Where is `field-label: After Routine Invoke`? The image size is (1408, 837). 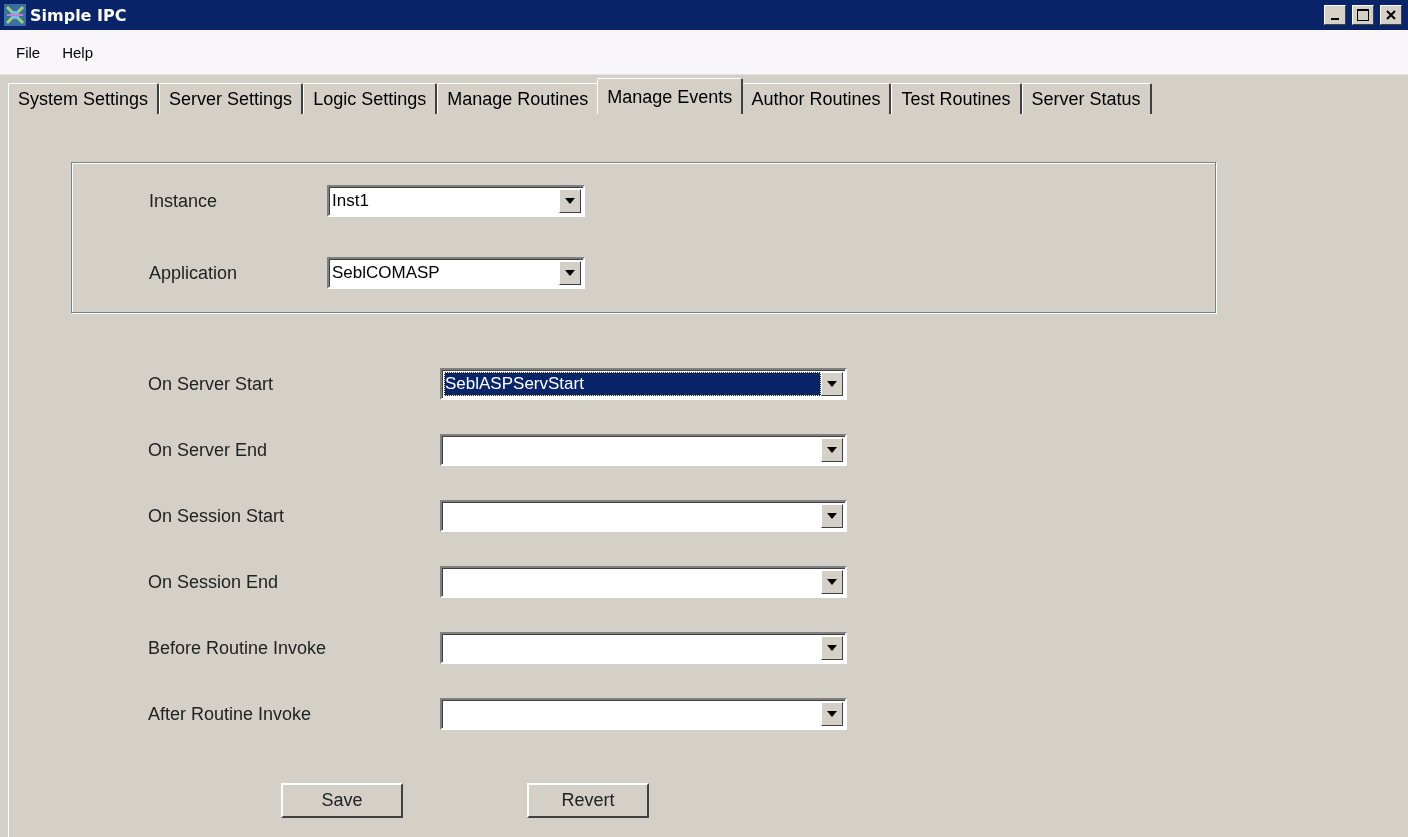
field-label: After Routine Invoke is located at coordinates (230, 714).